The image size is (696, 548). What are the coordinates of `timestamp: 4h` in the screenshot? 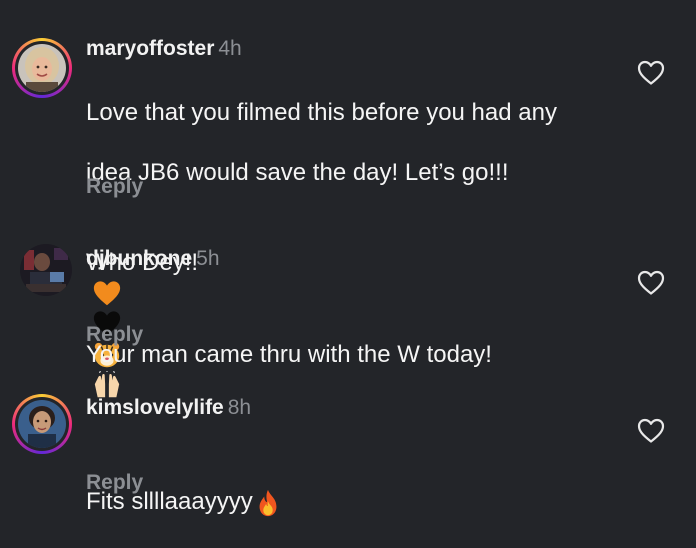 It's located at (230, 48).